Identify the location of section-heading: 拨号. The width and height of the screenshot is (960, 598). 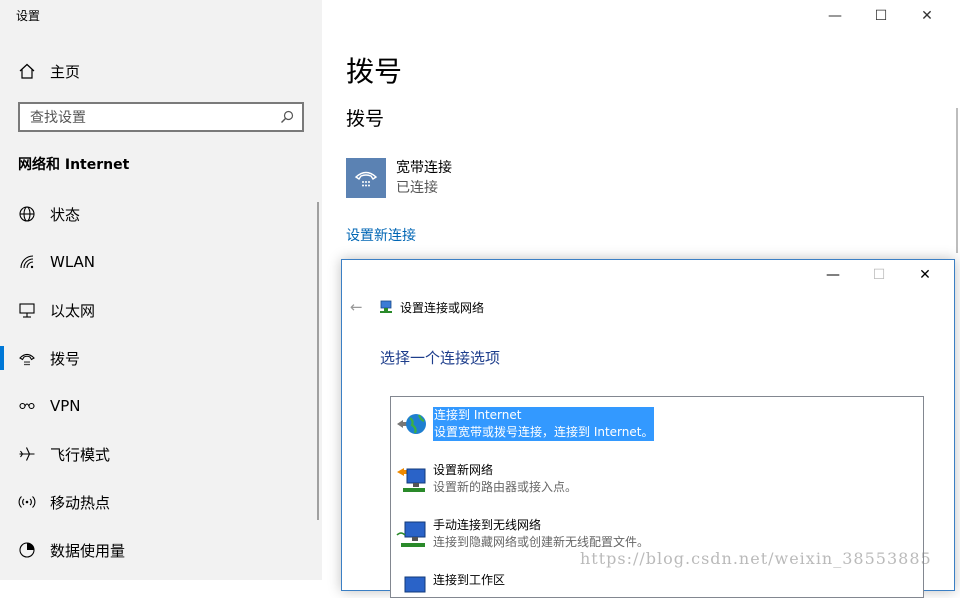
(365, 119).